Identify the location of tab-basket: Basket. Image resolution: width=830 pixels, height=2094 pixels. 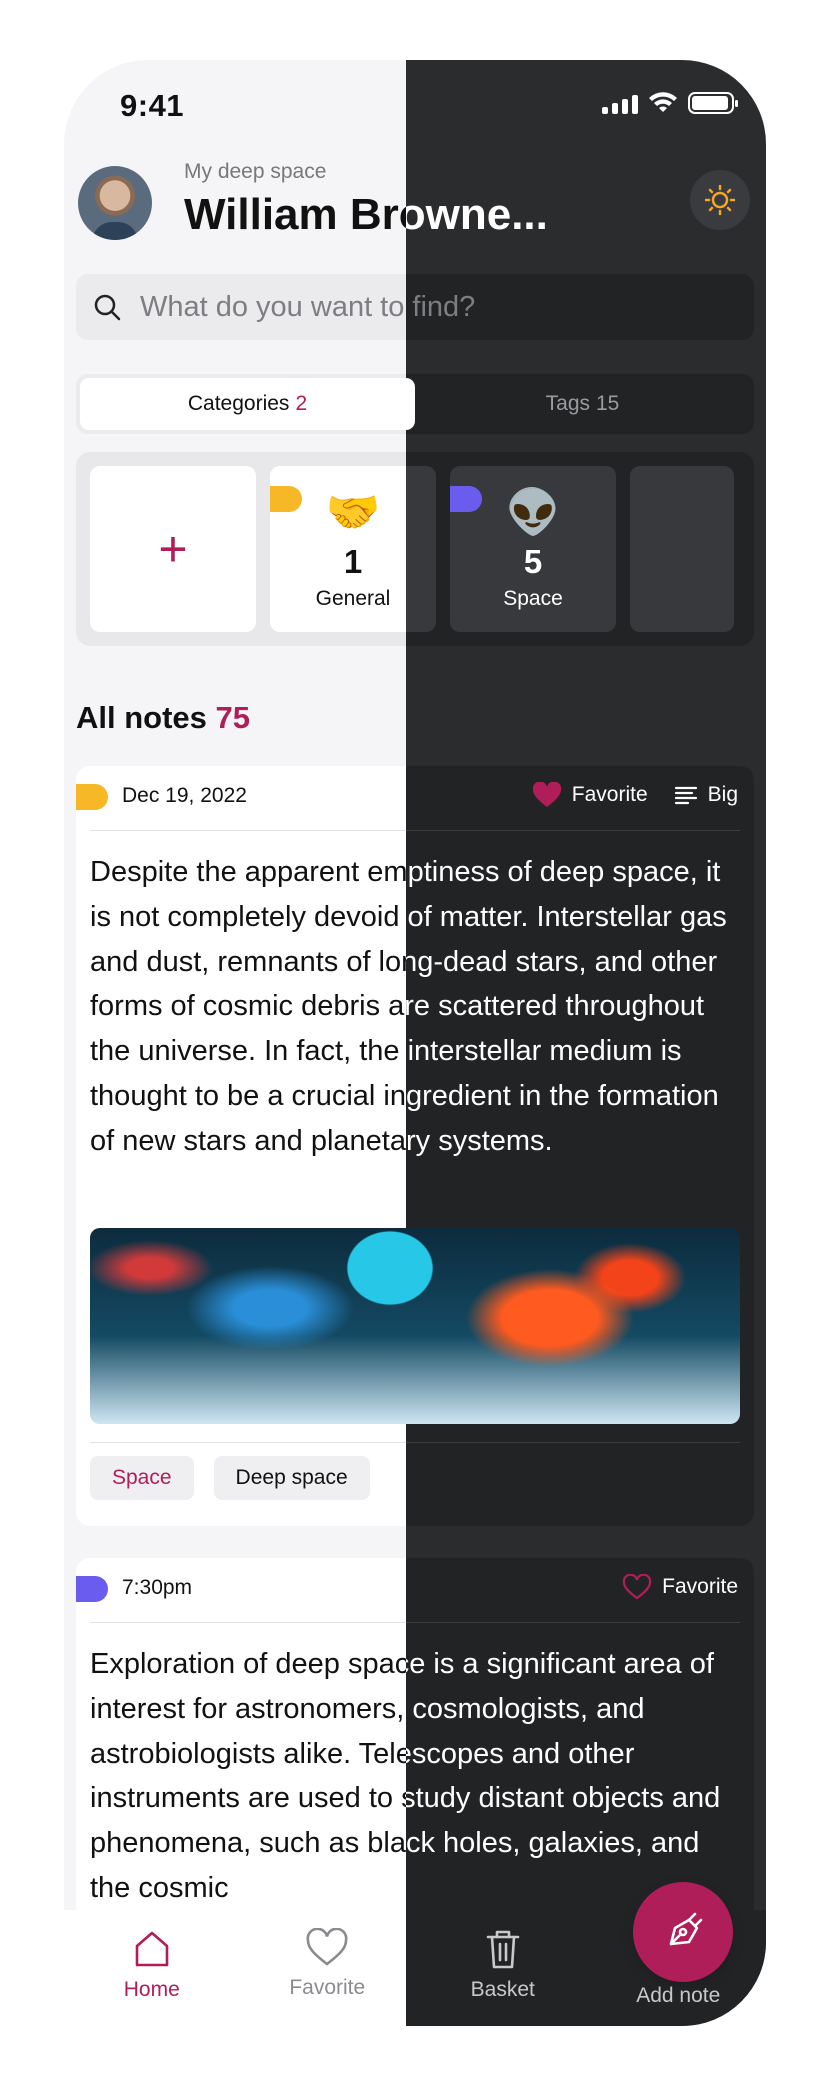
(503, 1968).